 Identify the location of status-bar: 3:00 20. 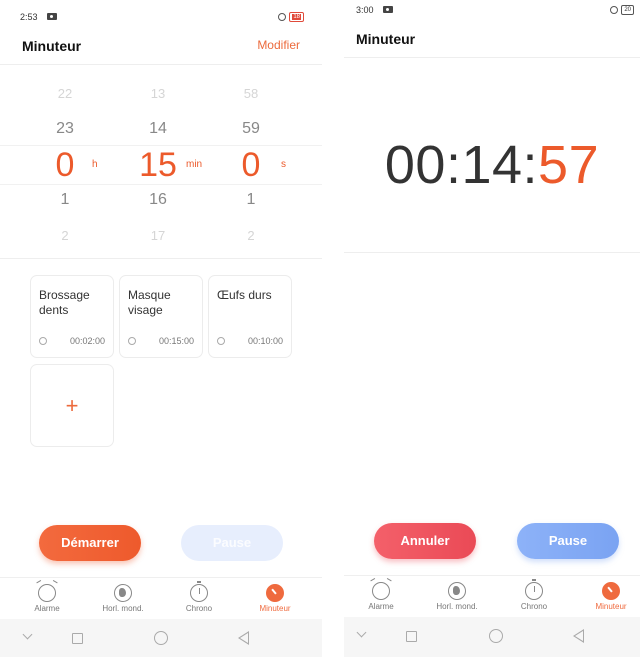
(492, 15).